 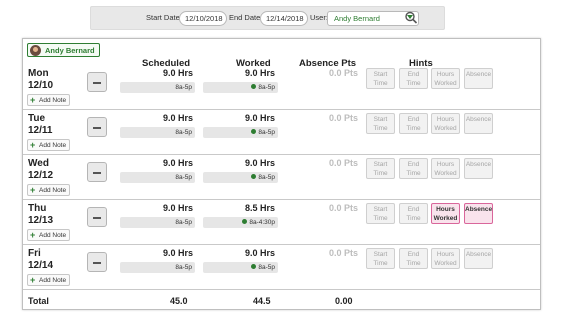 What do you see at coordinates (41, 175) in the screenshot?
I see `day-date: 12/12` at bounding box center [41, 175].